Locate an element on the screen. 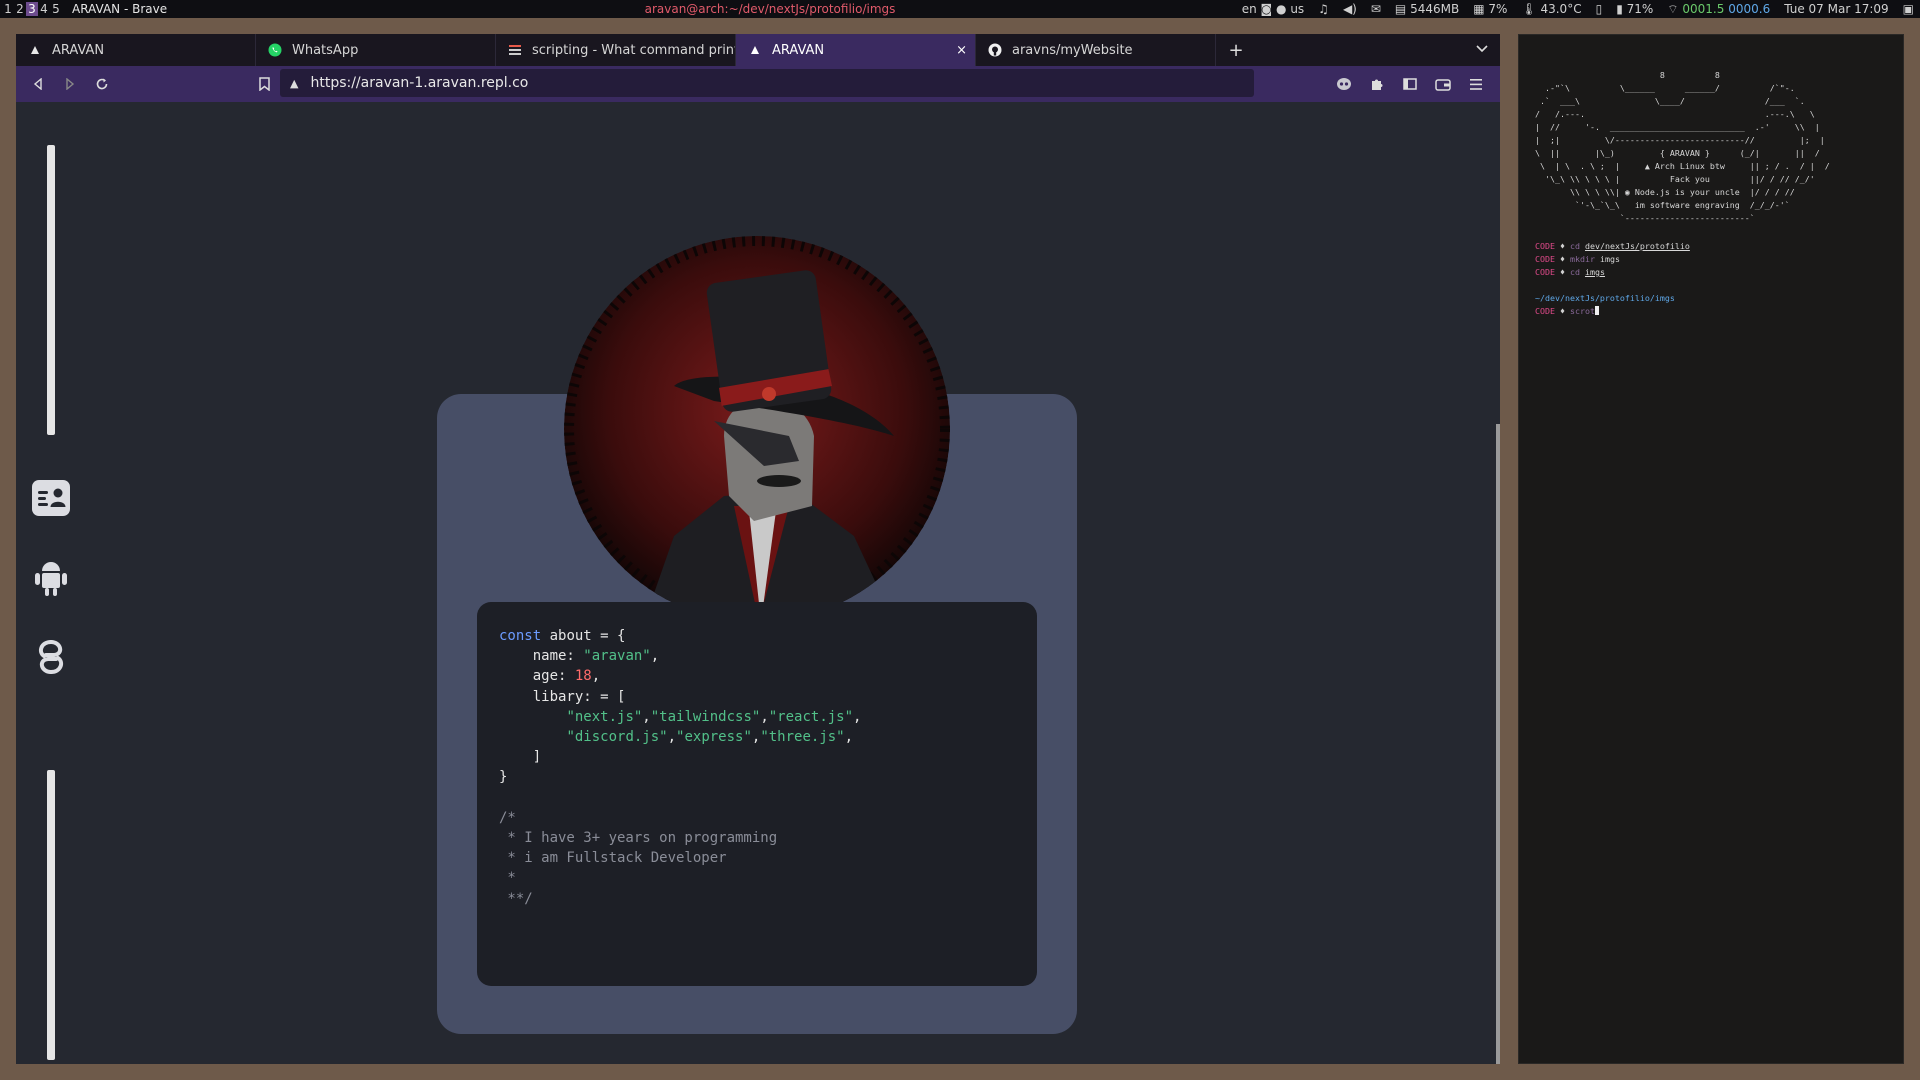 This screenshot has height=1080, width=1920. forward-arrow-icon is located at coordinates (70, 84).